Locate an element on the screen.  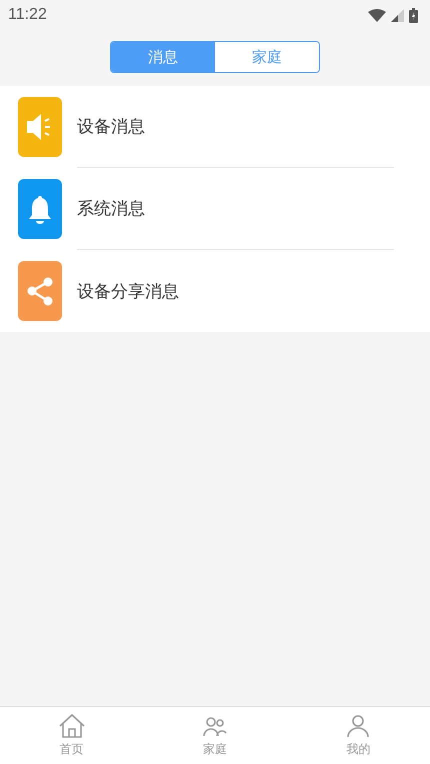
message-label: 设备消息 is located at coordinates (111, 127).